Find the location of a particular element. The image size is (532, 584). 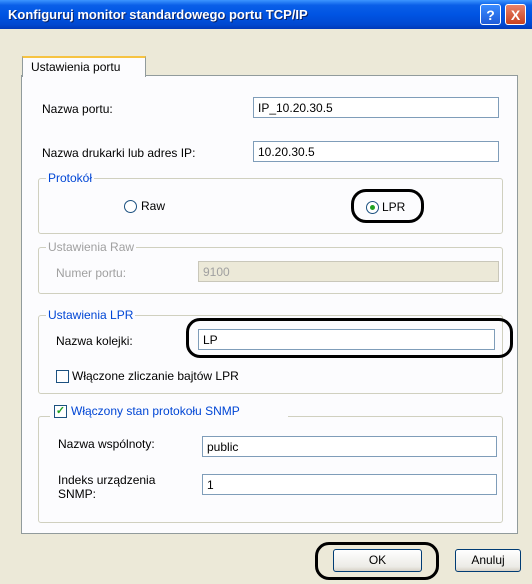

community-name-input: public is located at coordinates (349, 446).